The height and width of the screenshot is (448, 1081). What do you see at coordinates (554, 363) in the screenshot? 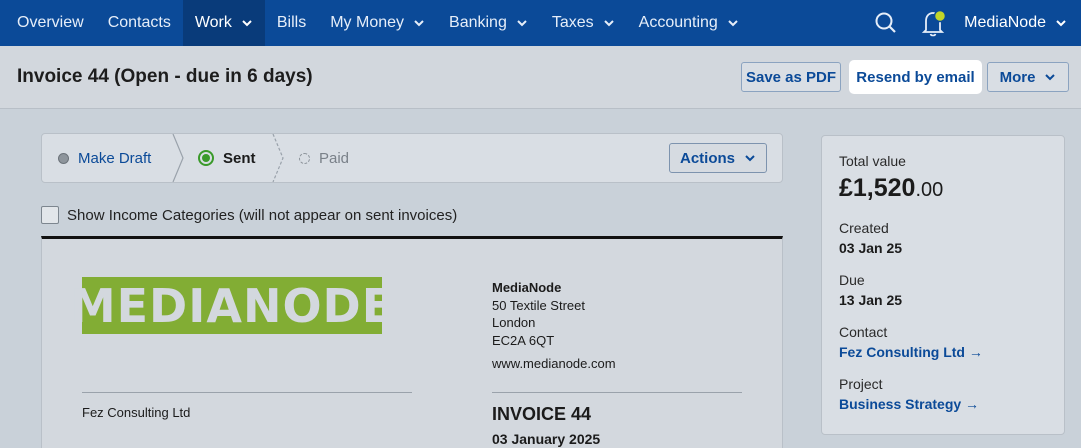
I see `company-website: www.medianode.com` at bounding box center [554, 363].